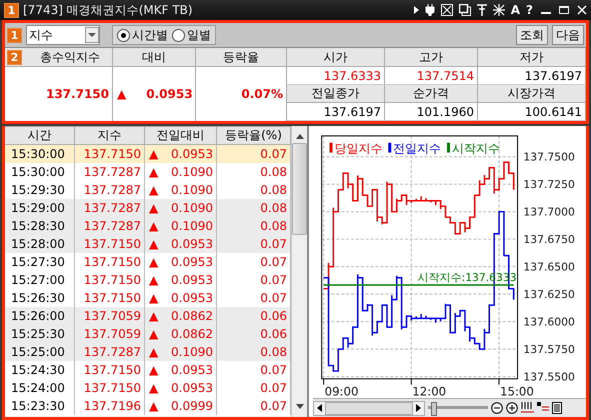  What do you see at coordinates (446, 10) in the screenshot?
I see `boxed-x-icon` at bounding box center [446, 10].